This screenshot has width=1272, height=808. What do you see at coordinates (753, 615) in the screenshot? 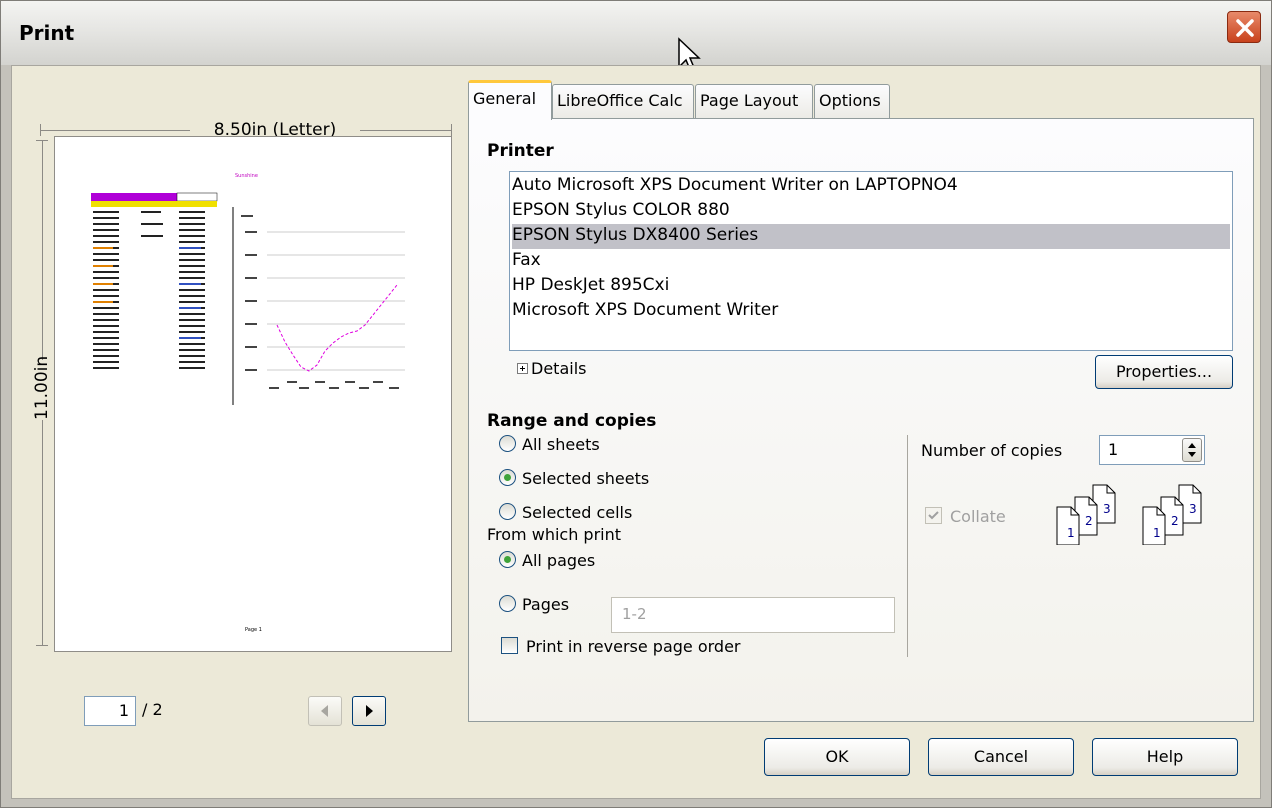
I see `pages-range-input: 1-2` at bounding box center [753, 615].